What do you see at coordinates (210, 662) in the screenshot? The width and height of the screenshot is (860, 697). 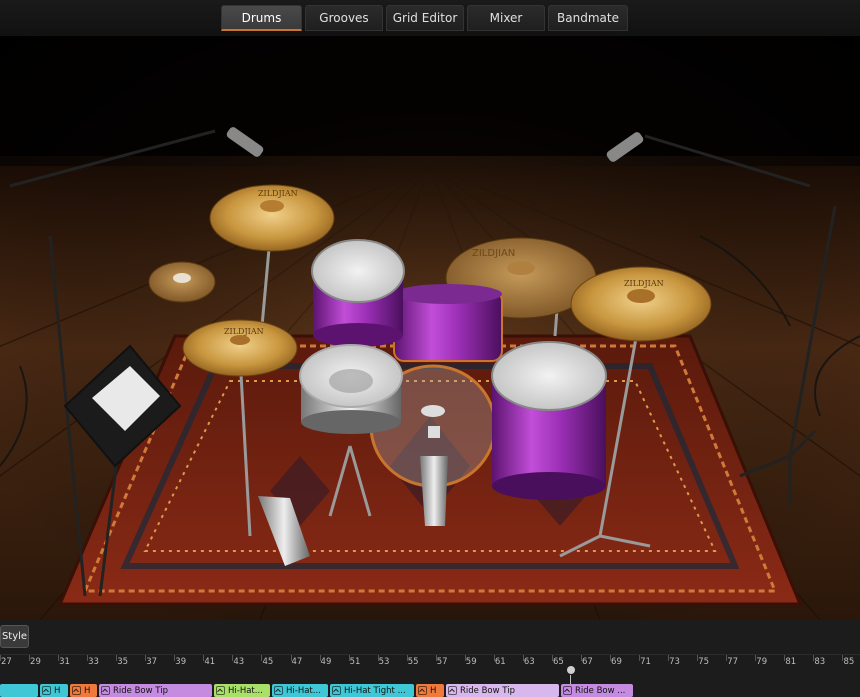 I see `bar-number: 41` at bounding box center [210, 662].